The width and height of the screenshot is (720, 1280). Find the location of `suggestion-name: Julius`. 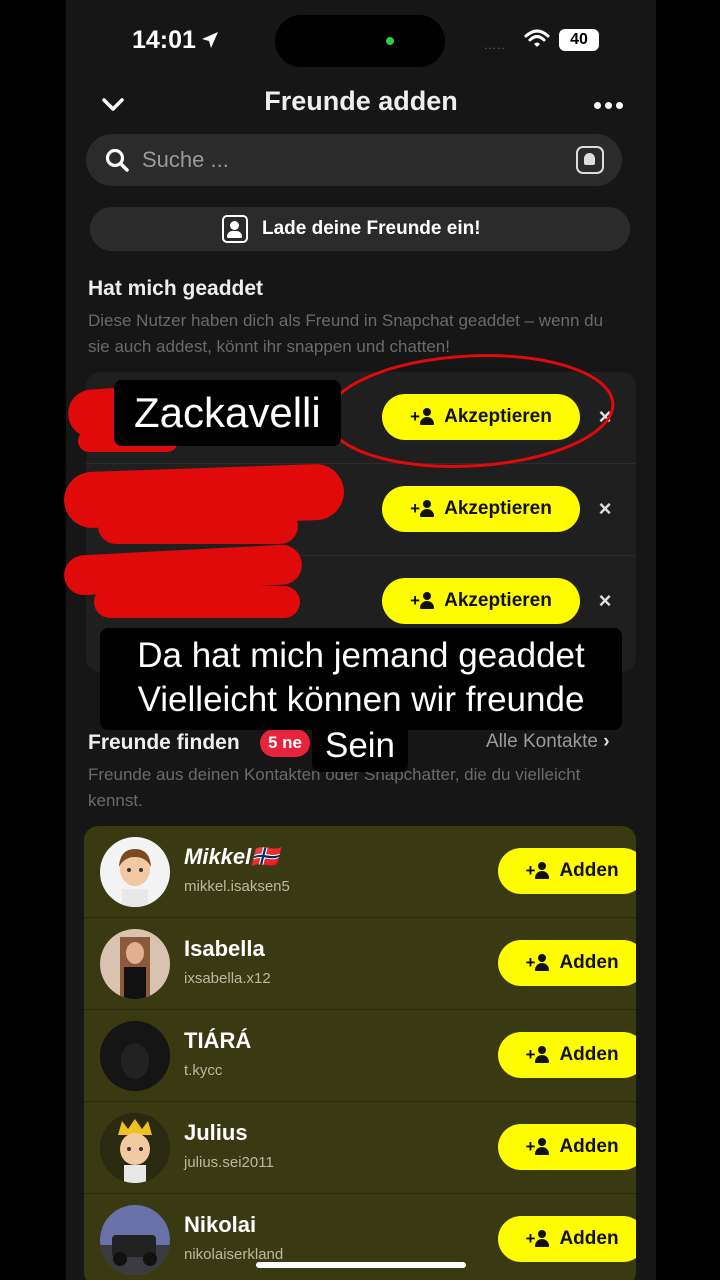

suggestion-name: Julius is located at coordinates (216, 1132).